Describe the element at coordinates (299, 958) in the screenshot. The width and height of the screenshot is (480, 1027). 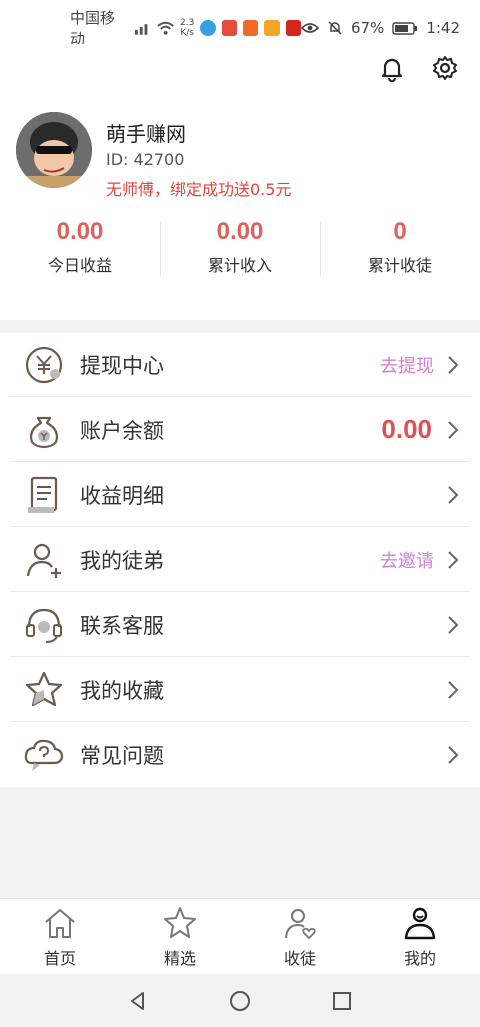
I see `tab-label: 收徒` at that location.